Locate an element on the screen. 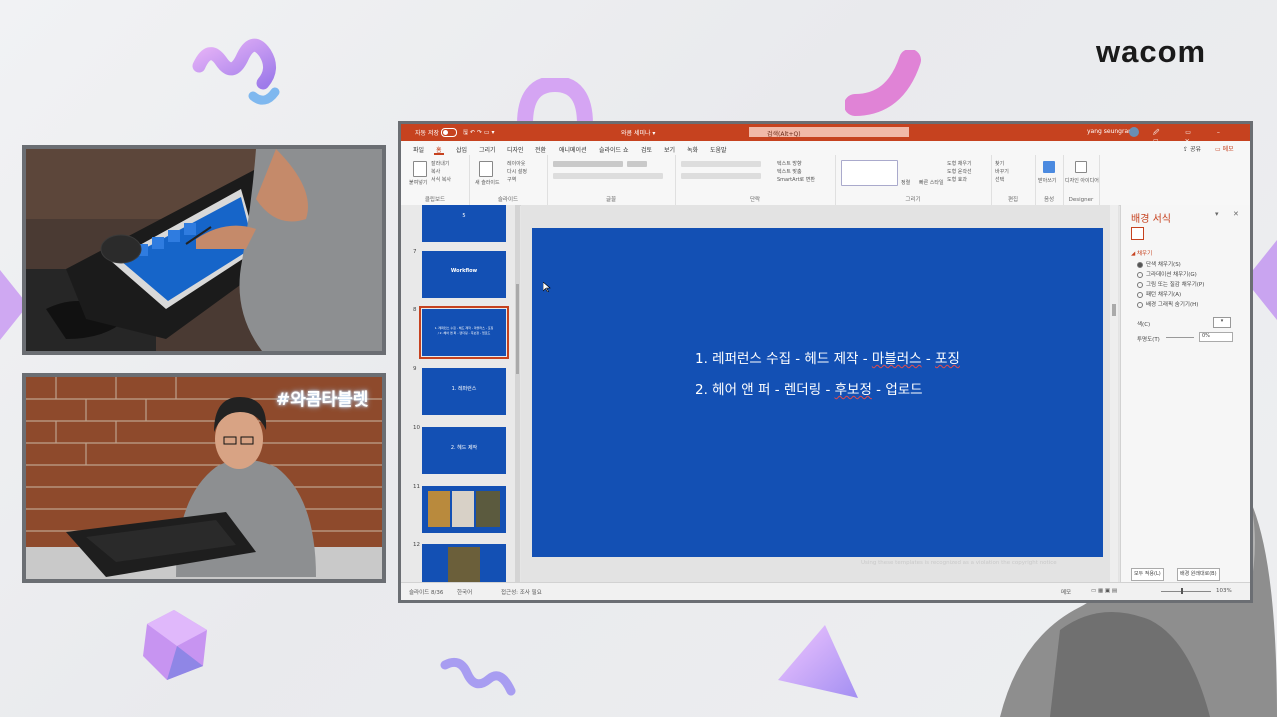 The height and width of the screenshot is (717, 1277). replace-button: 바꾸기 is located at coordinates (1002, 171).